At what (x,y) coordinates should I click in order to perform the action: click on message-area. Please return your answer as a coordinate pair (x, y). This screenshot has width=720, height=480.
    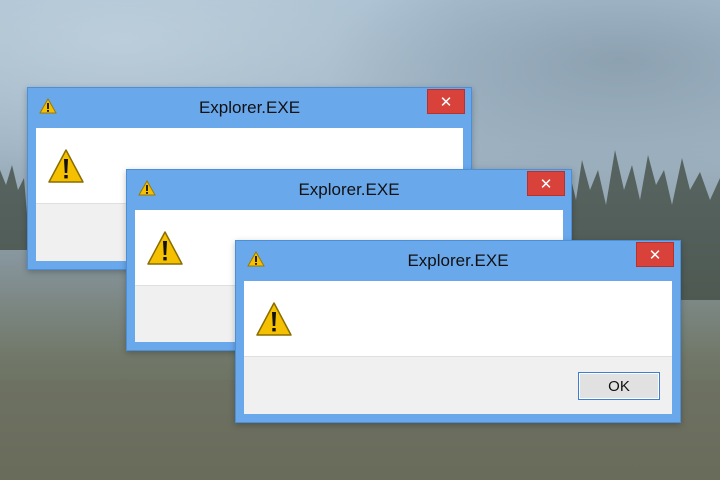
    Looking at the image, I should click on (458, 319).